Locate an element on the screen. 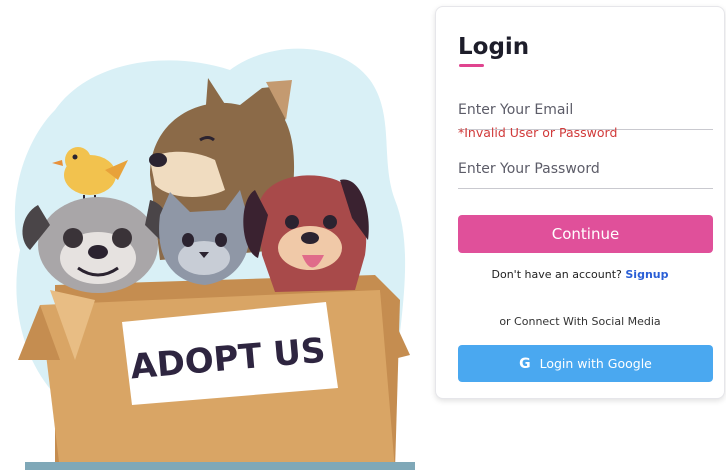 This screenshot has width=726, height=470. signup-prompt: Don't have an account? Signup is located at coordinates (580, 274).